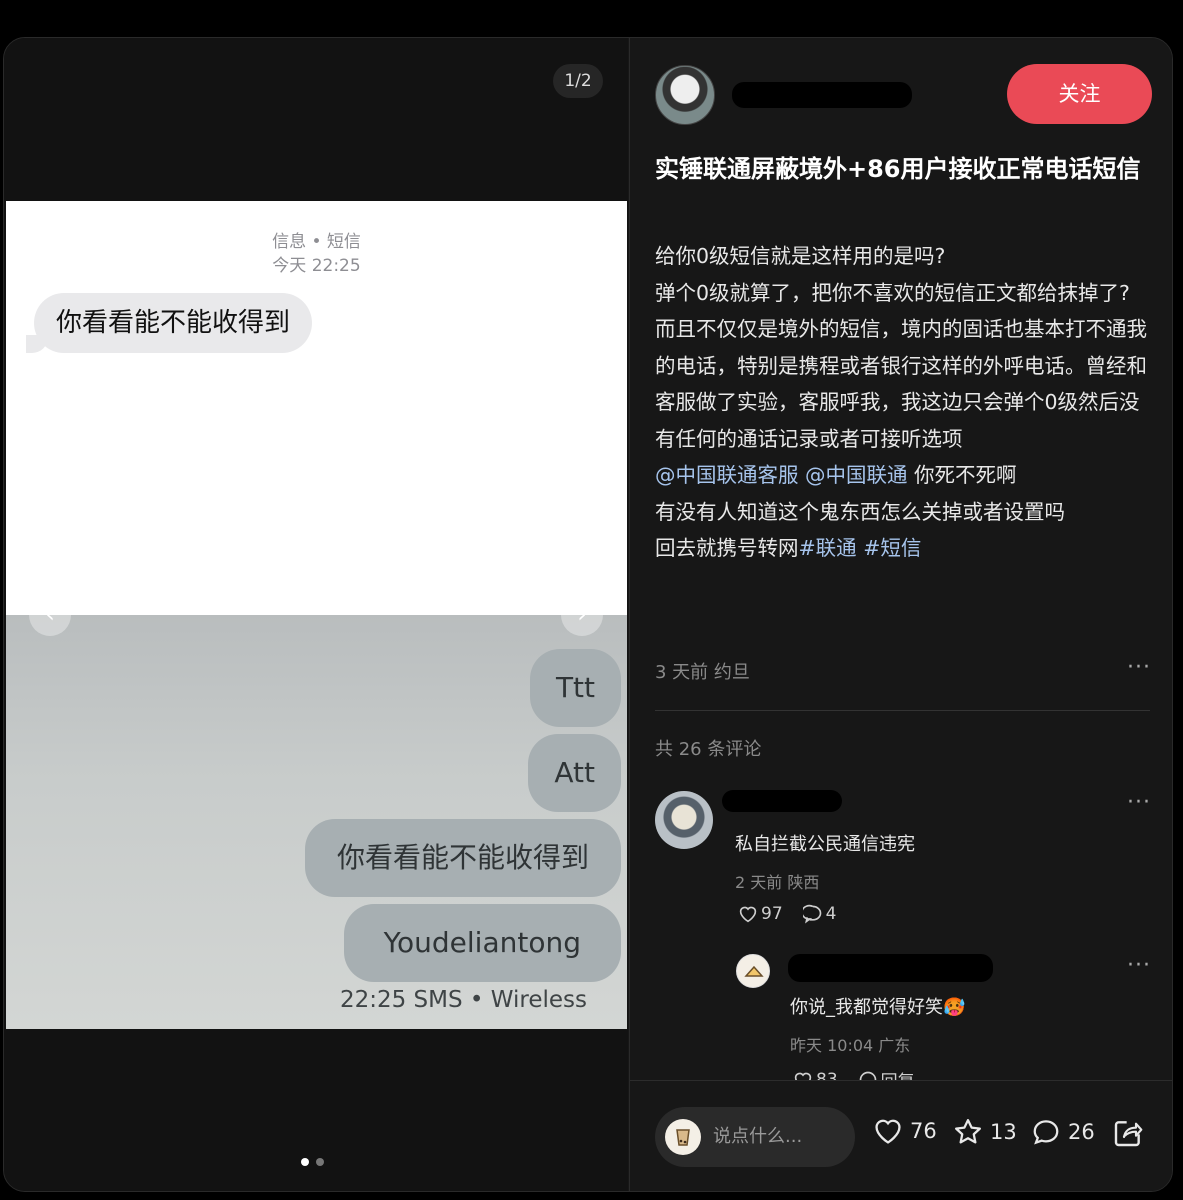  Describe the element at coordinates (685, 95) in the screenshot. I see `author-avatar` at that location.